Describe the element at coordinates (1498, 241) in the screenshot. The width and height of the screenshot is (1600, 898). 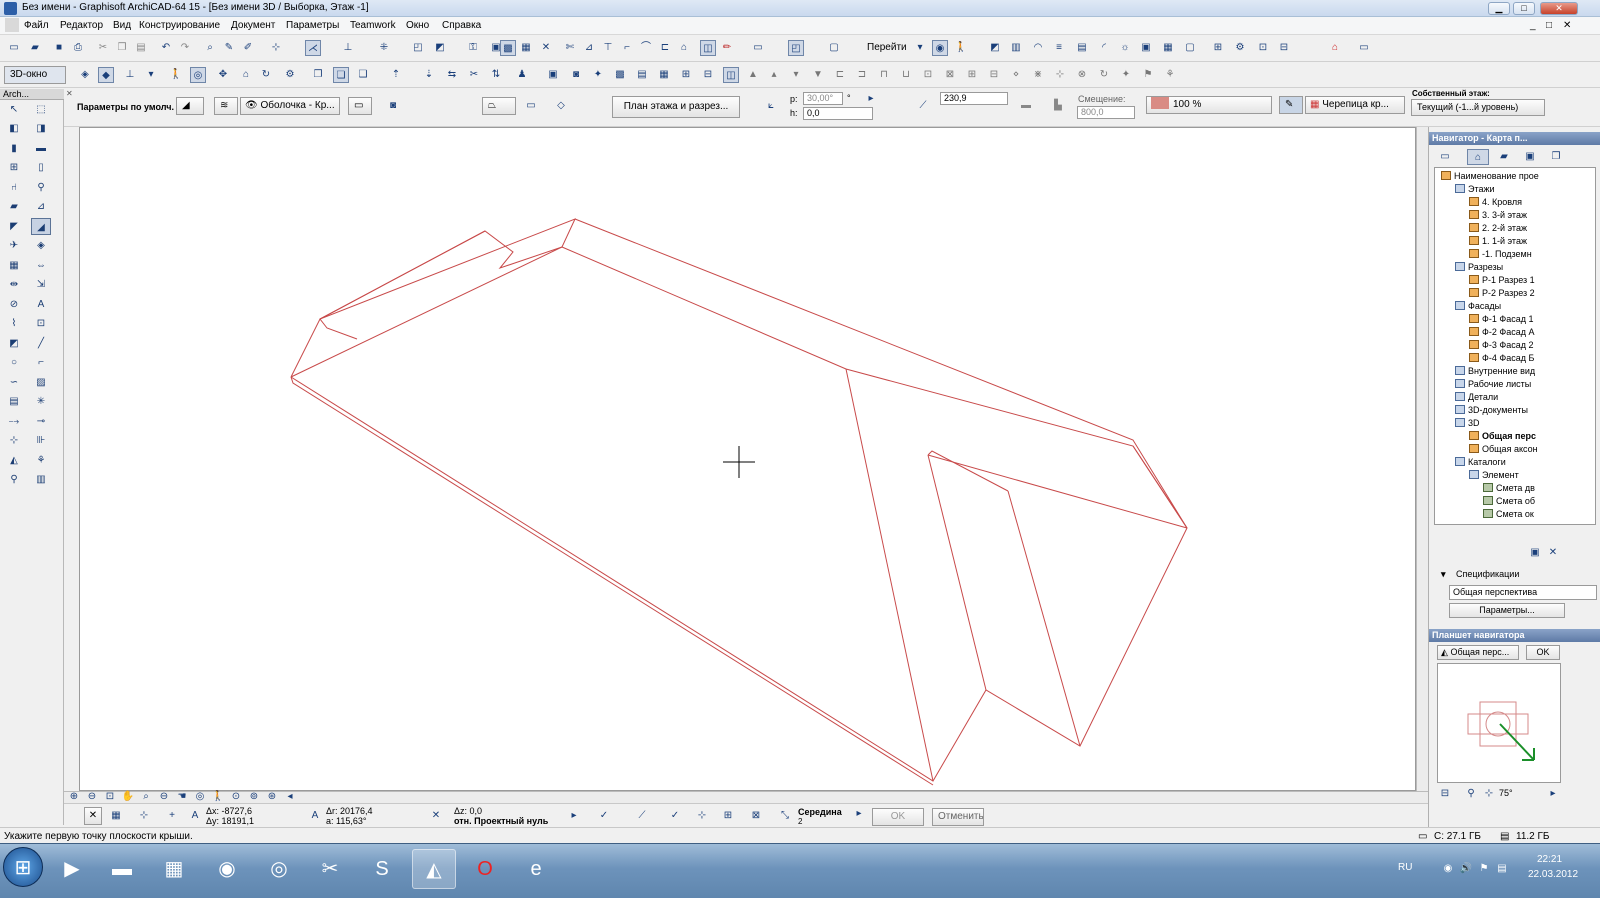
I see `tree-node: 1. 1-й этаж` at that location.